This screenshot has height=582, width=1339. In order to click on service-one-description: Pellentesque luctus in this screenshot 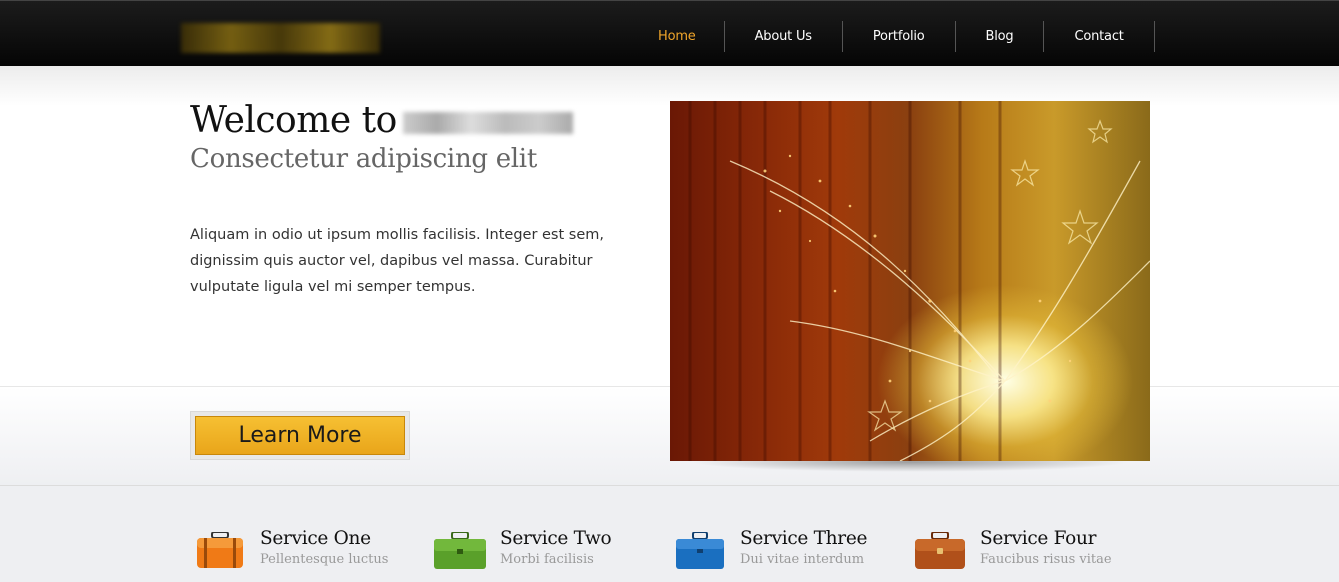, I will do `click(324, 559)`.